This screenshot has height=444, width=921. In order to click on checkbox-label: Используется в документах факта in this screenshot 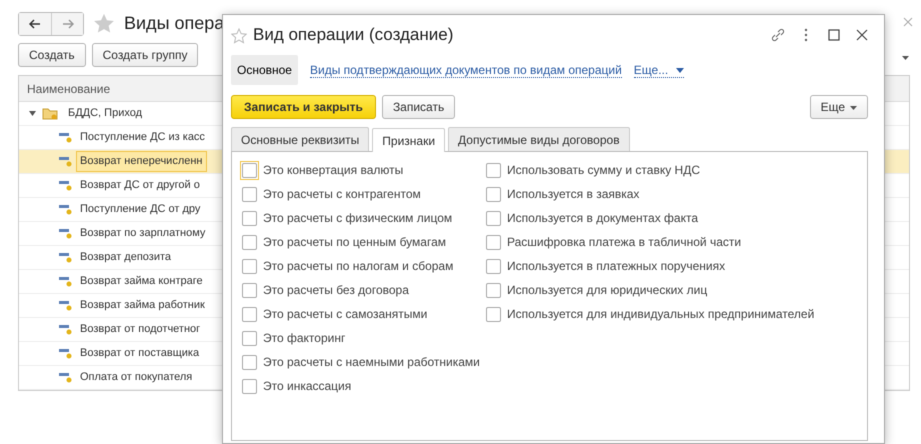, I will do `click(602, 218)`.